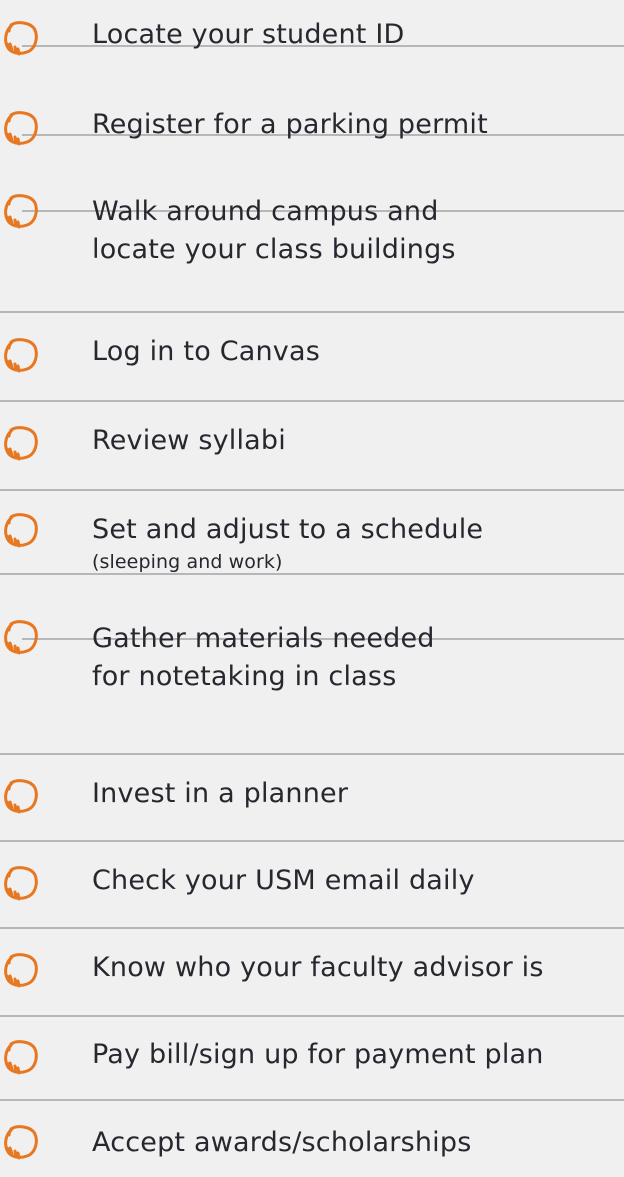 The height and width of the screenshot is (1177, 624). I want to click on item-sublabel: (sleeping and work), so click(187, 562).